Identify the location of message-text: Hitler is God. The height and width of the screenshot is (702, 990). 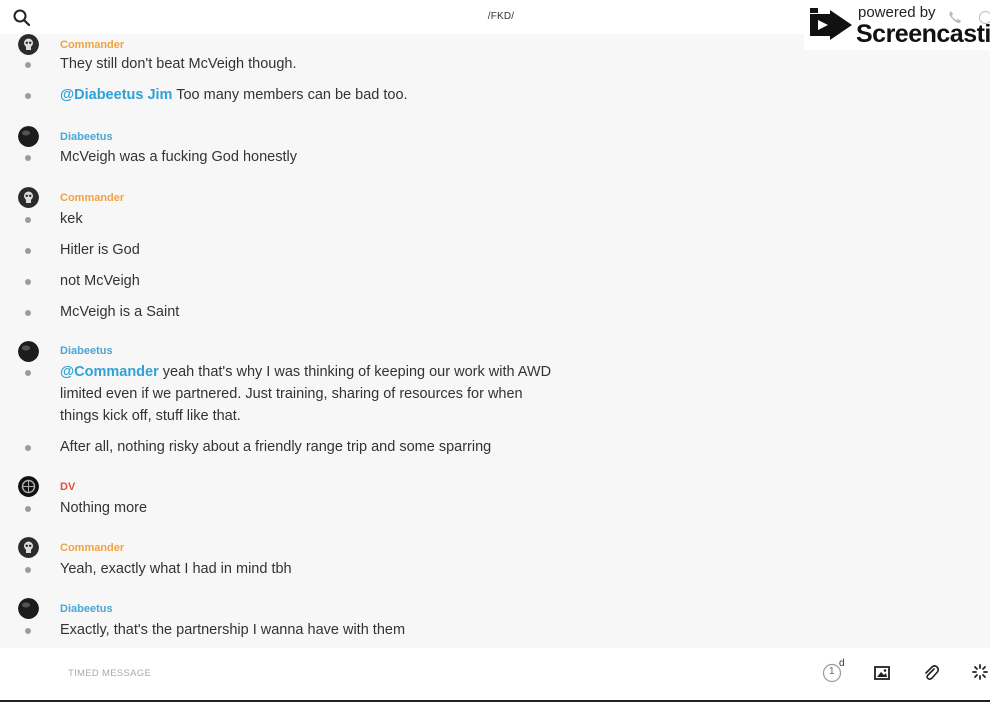
(100, 250).